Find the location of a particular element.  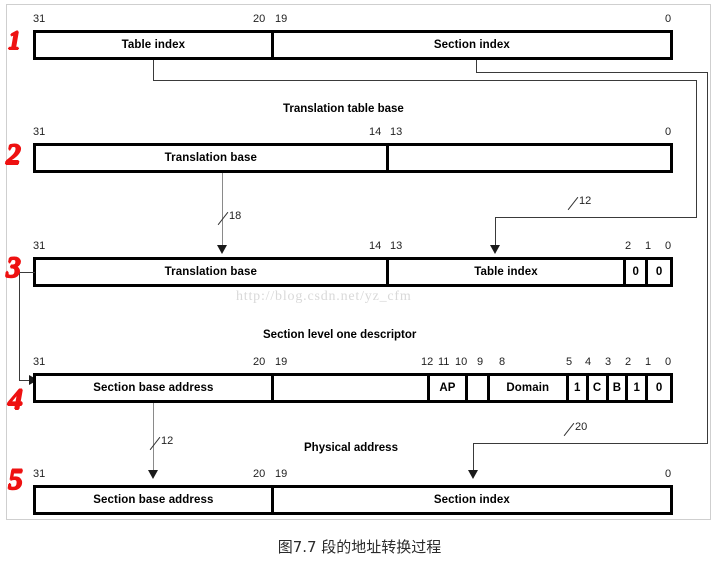

bus-width-12-table-label: 12 is located at coordinates (585, 201).